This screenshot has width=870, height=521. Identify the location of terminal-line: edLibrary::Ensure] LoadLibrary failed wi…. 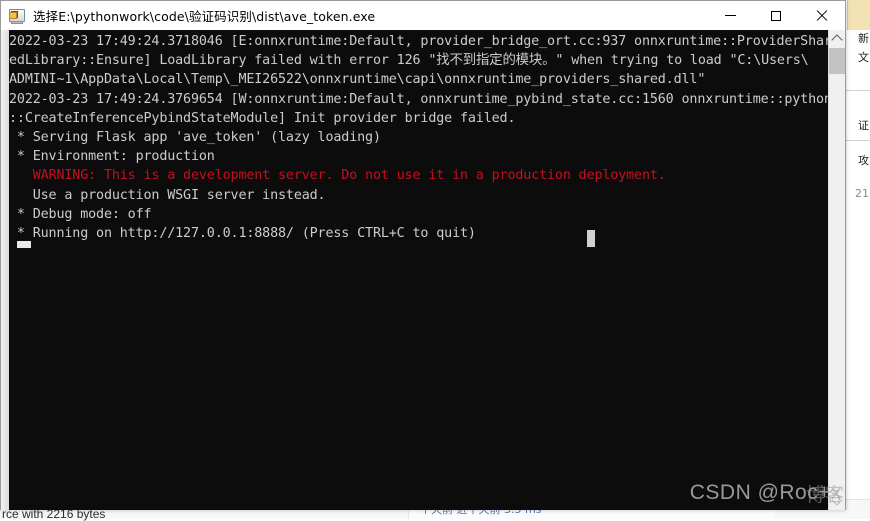
(420, 60).